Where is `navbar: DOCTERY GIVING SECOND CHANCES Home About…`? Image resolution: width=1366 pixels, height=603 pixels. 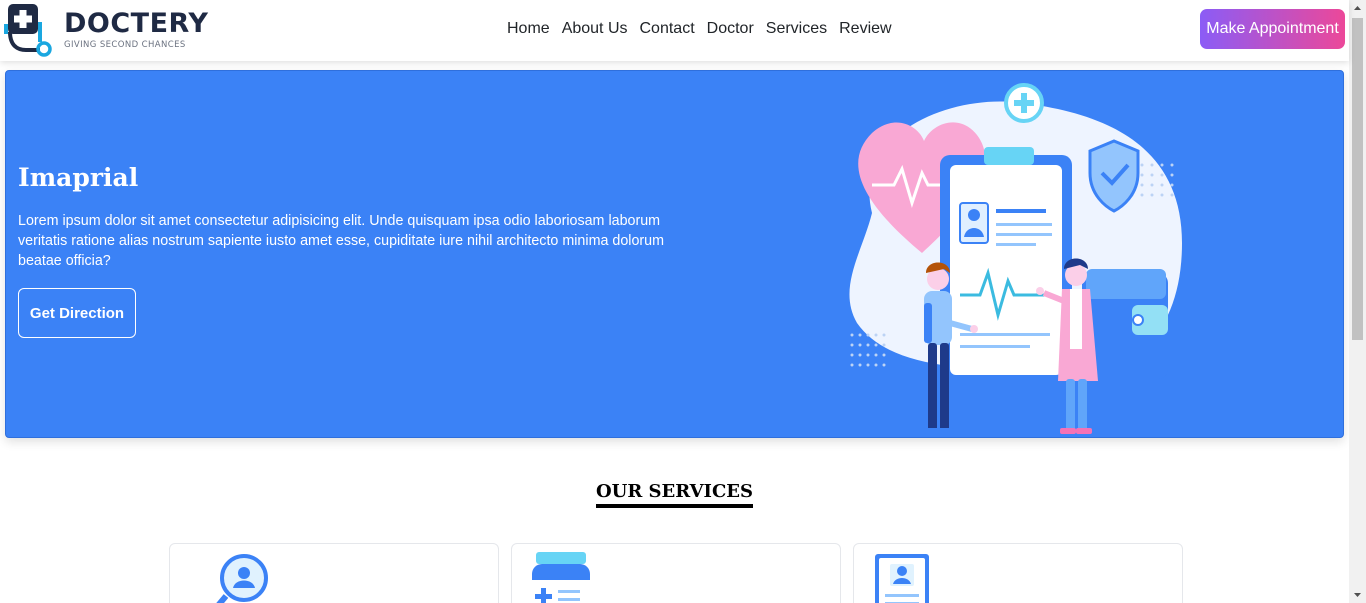 navbar: DOCTERY GIVING SECOND CHANCES Home About… is located at coordinates (674, 30).